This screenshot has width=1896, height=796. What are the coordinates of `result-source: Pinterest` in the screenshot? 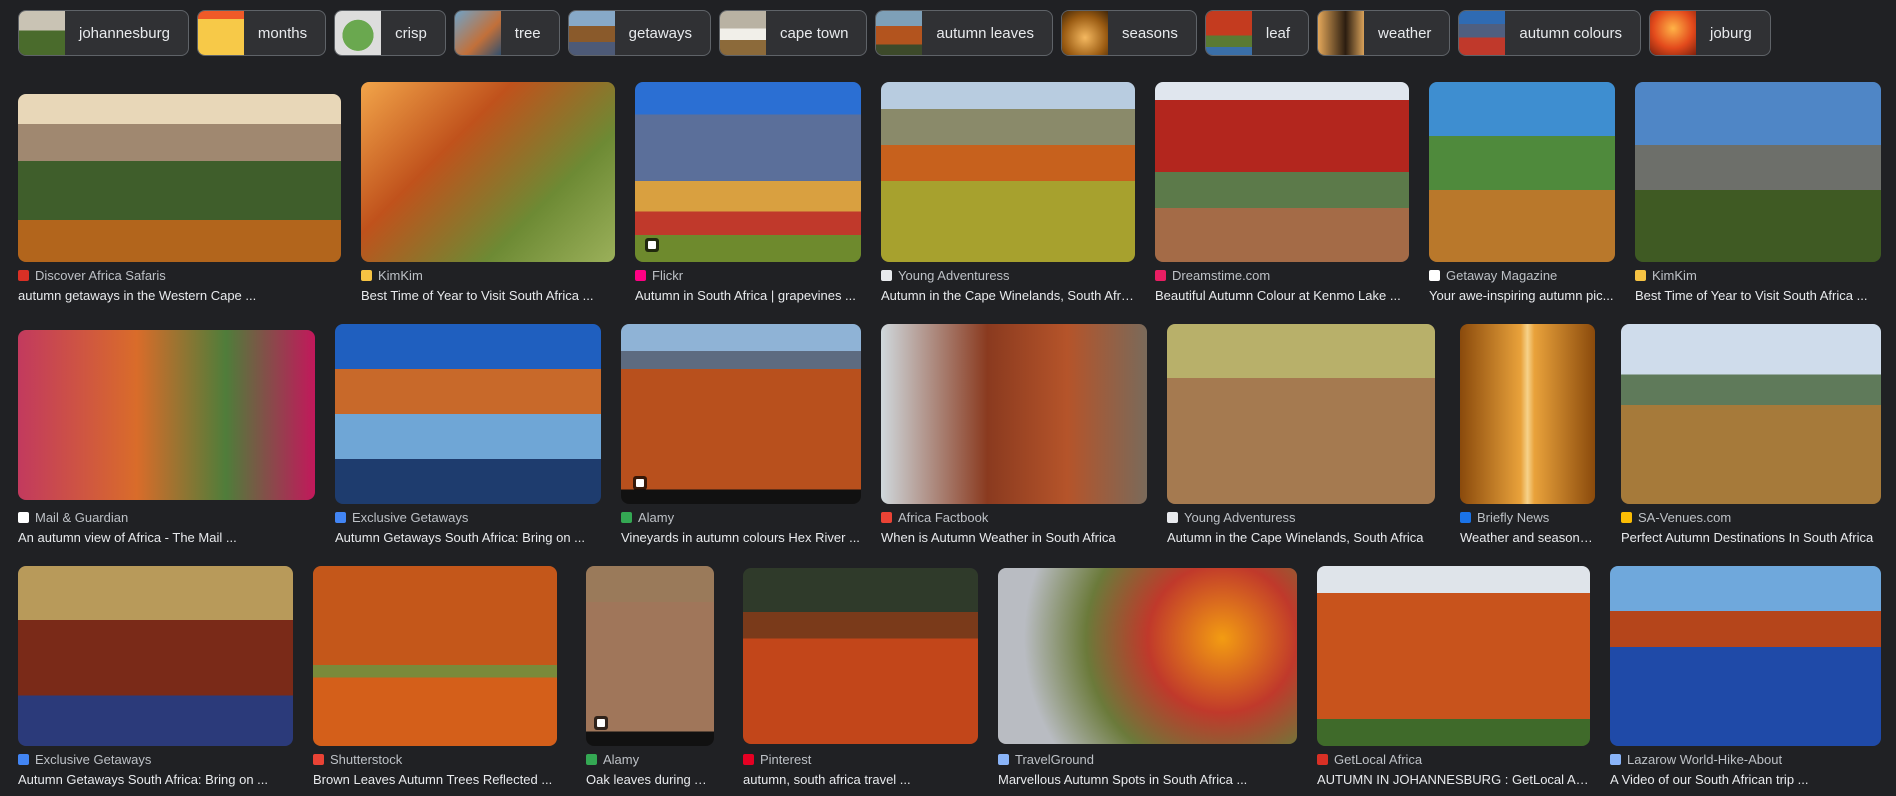 It's located at (777, 759).